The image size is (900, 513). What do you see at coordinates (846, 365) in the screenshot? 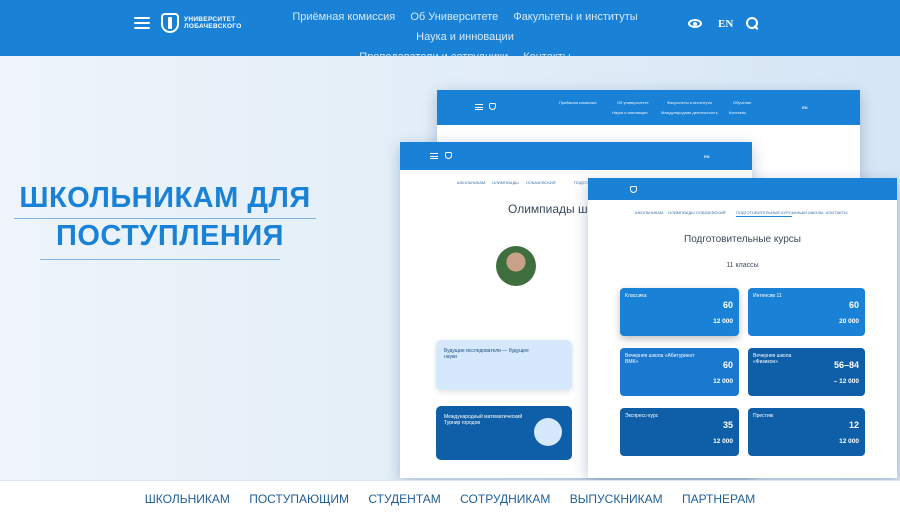
I see `course-hours: 56–84` at bounding box center [846, 365].